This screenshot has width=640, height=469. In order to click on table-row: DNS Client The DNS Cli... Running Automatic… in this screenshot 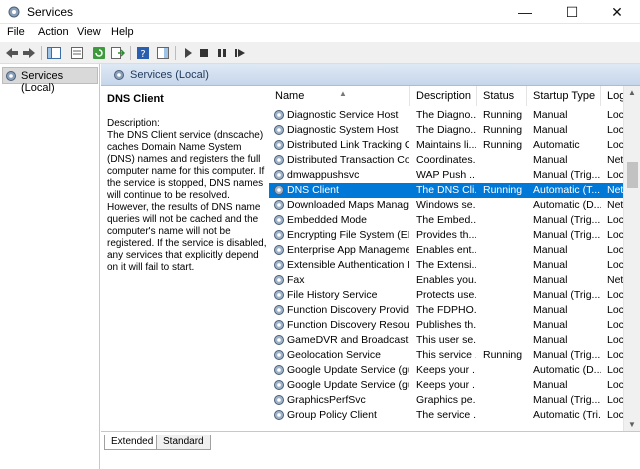, I will do `click(454, 190)`.